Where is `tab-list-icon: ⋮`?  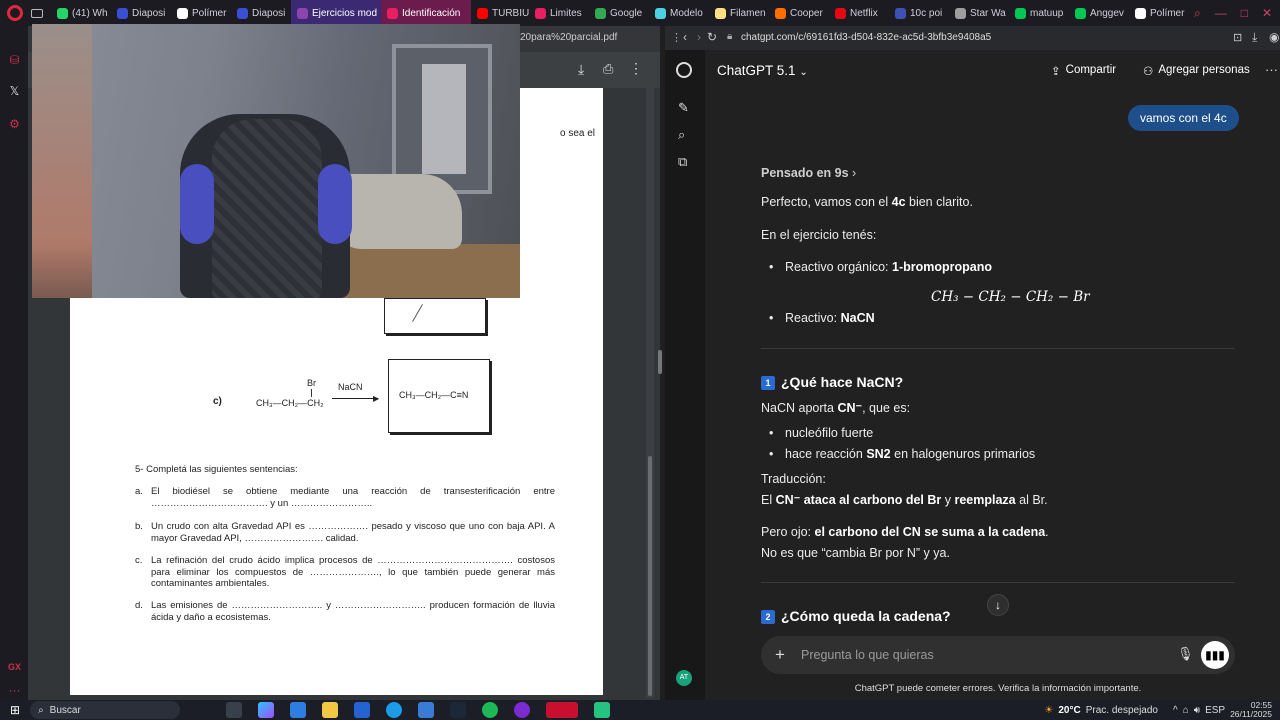 tab-list-icon: ⋮ is located at coordinates (676, 37).